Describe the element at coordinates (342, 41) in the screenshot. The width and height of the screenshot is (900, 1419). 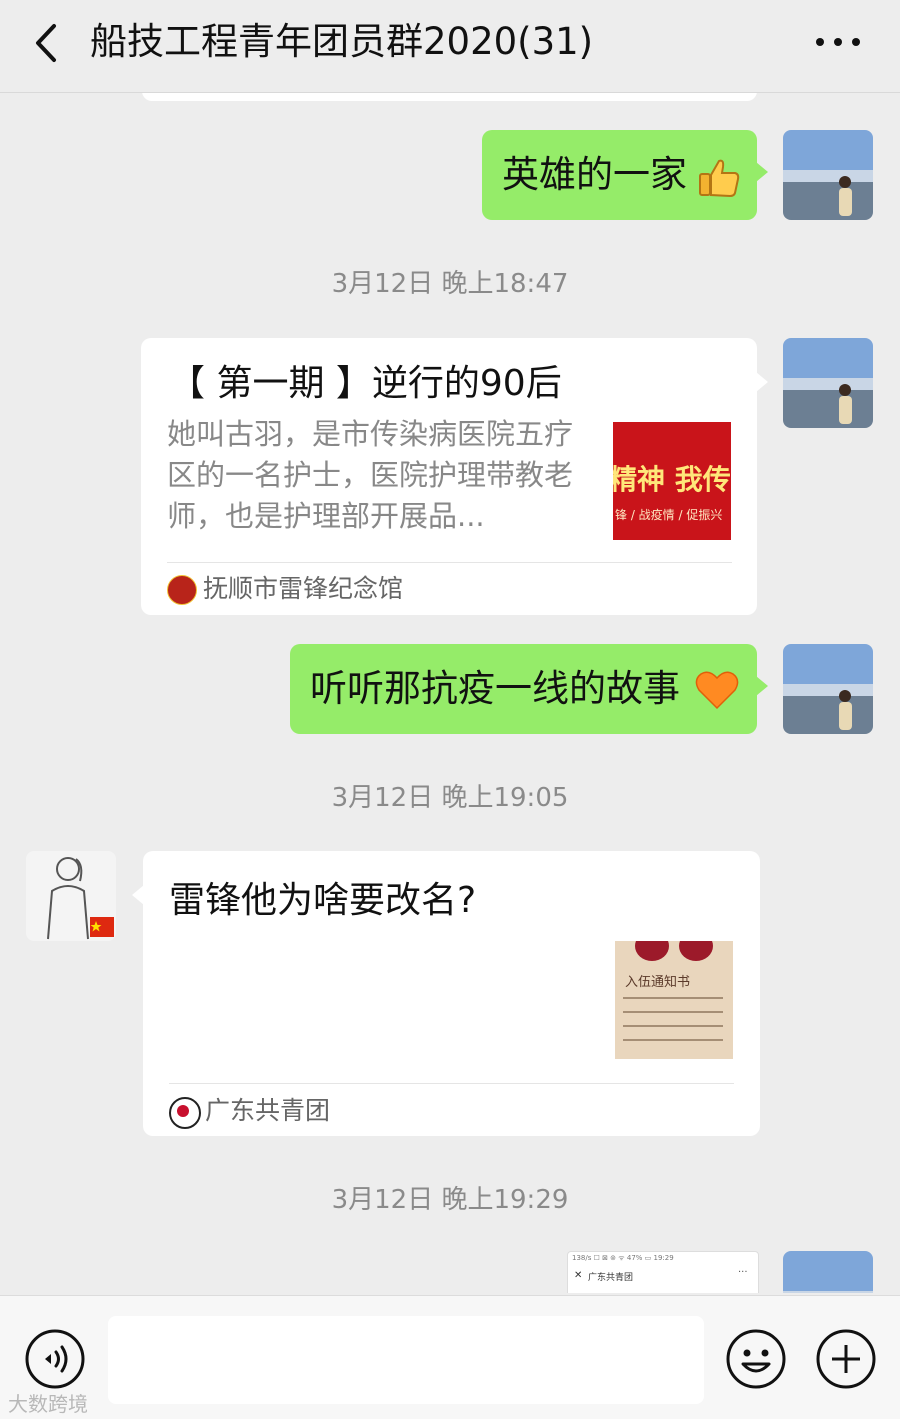
I see `chat-title: 船技工程青年团员群2020(31)` at that location.